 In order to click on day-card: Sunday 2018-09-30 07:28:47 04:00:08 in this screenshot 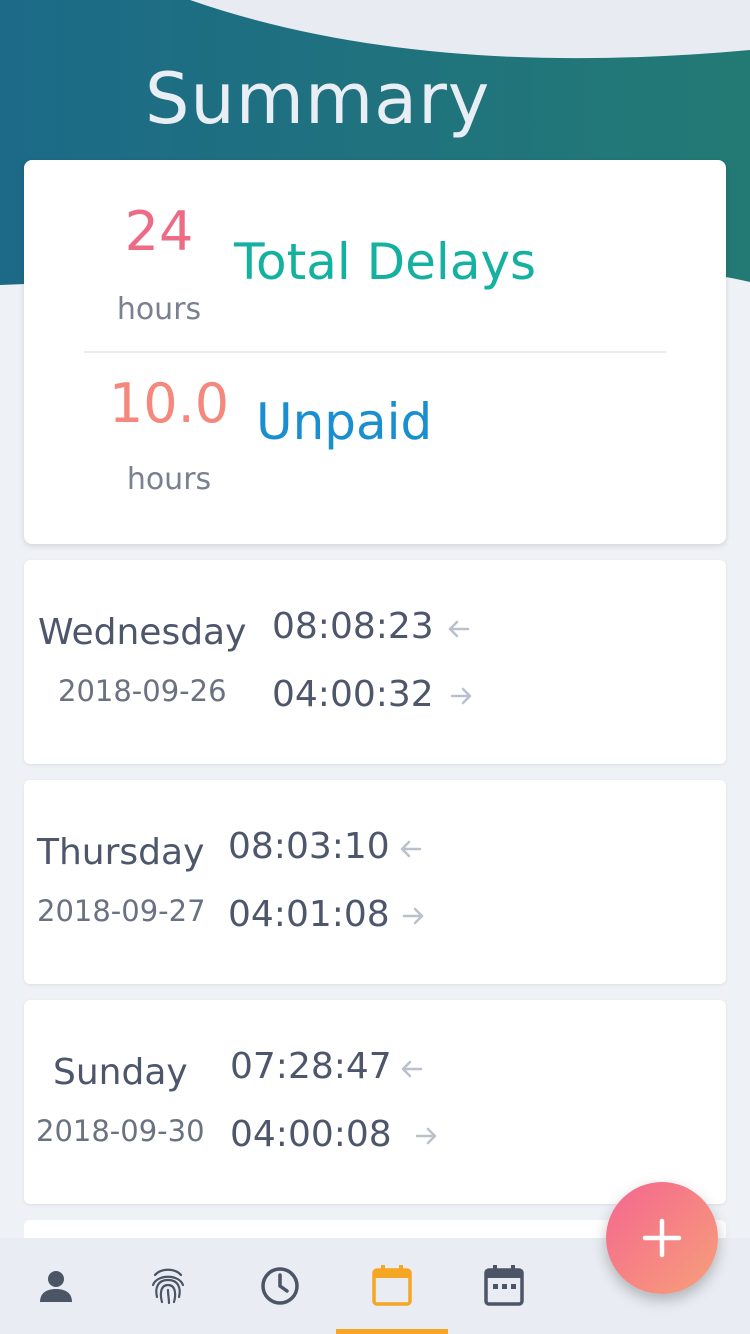, I will do `click(375, 1102)`.